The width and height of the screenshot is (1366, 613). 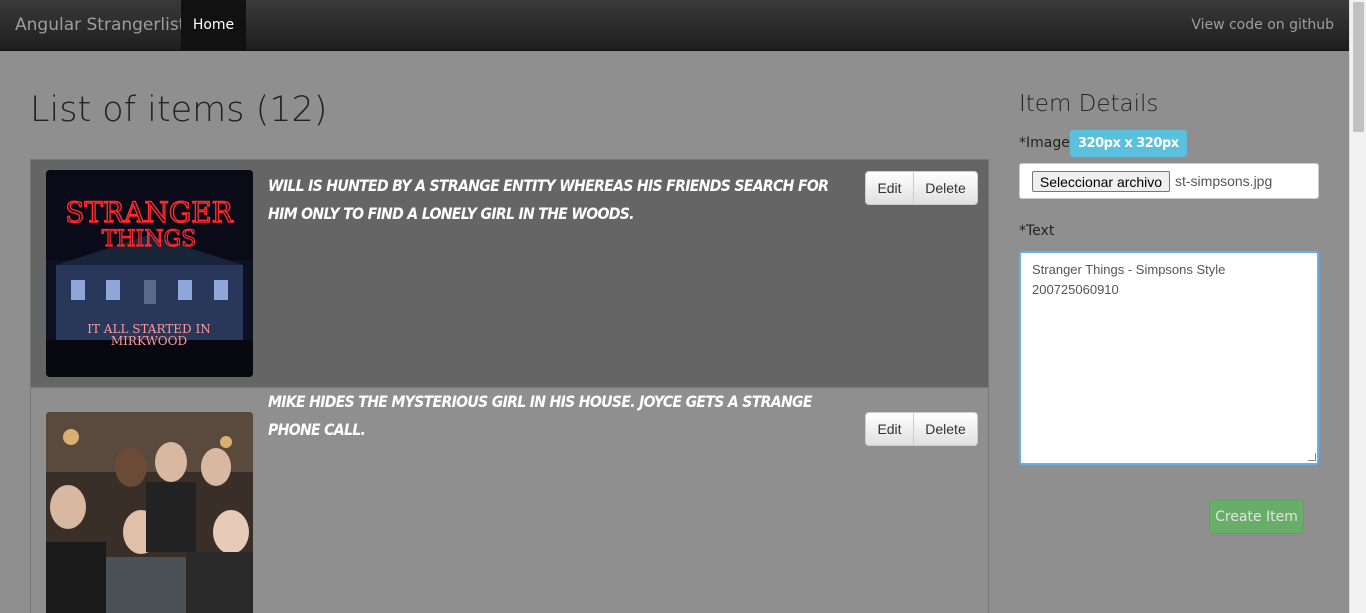 What do you see at coordinates (1101, 181) in the screenshot?
I see `choose-file-button: Seleccionar archivo` at bounding box center [1101, 181].